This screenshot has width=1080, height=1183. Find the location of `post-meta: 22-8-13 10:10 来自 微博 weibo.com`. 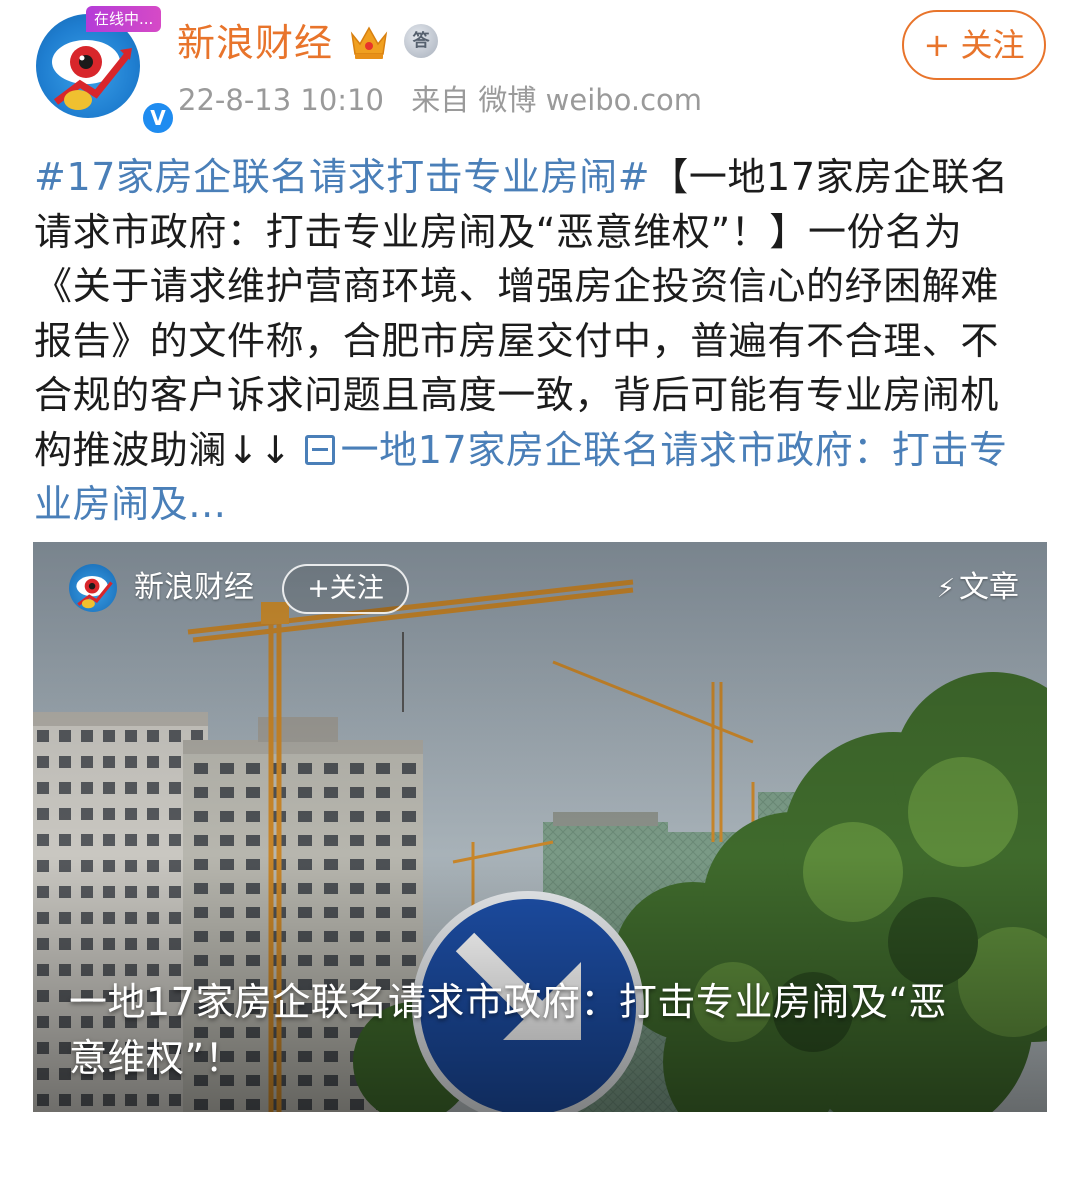

post-meta: 22-8-13 10:10 来自 微博 weibo.com is located at coordinates (449, 100).